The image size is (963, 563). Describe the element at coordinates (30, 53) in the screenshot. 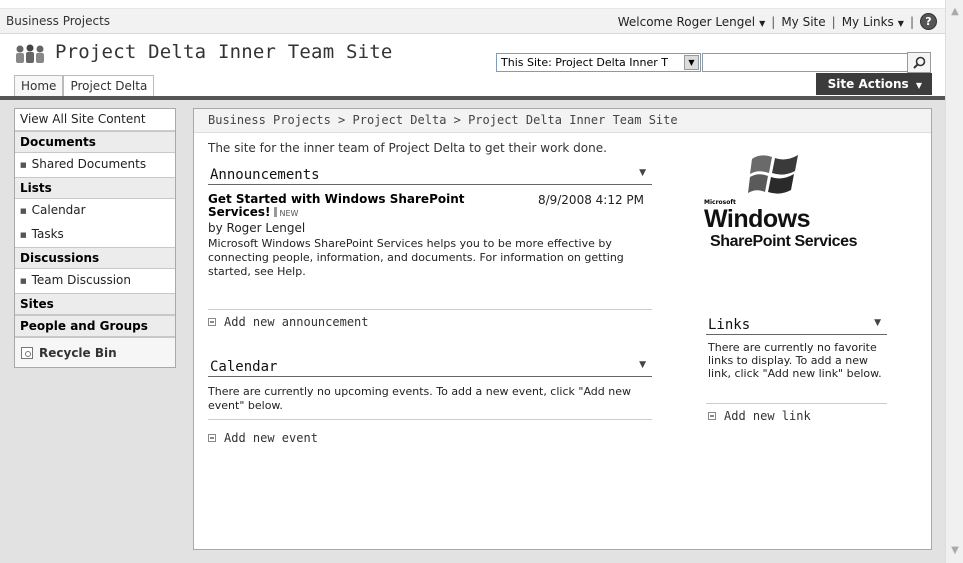

I see `site-people-icon` at that location.